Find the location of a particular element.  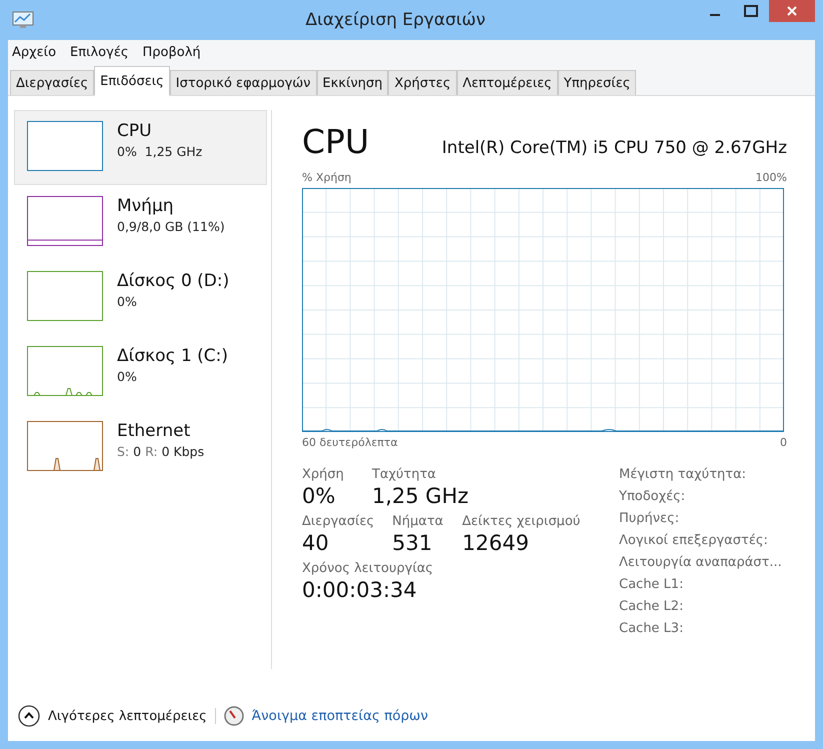

close-button is located at coordinates (792, 11).